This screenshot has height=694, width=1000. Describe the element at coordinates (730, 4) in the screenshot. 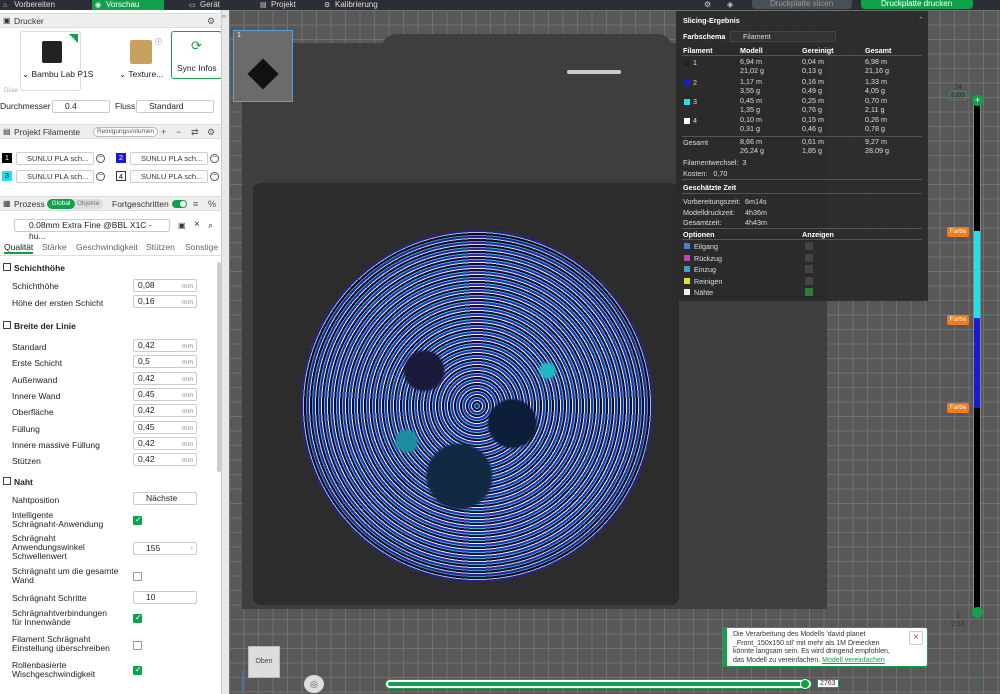

I see `publish-icon: ◈` at that location.